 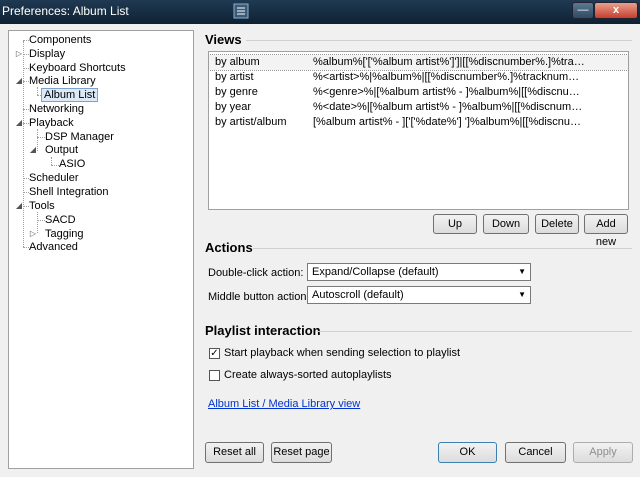 I want to click on cancel-button: Cancel, so click(x=535, y=452).